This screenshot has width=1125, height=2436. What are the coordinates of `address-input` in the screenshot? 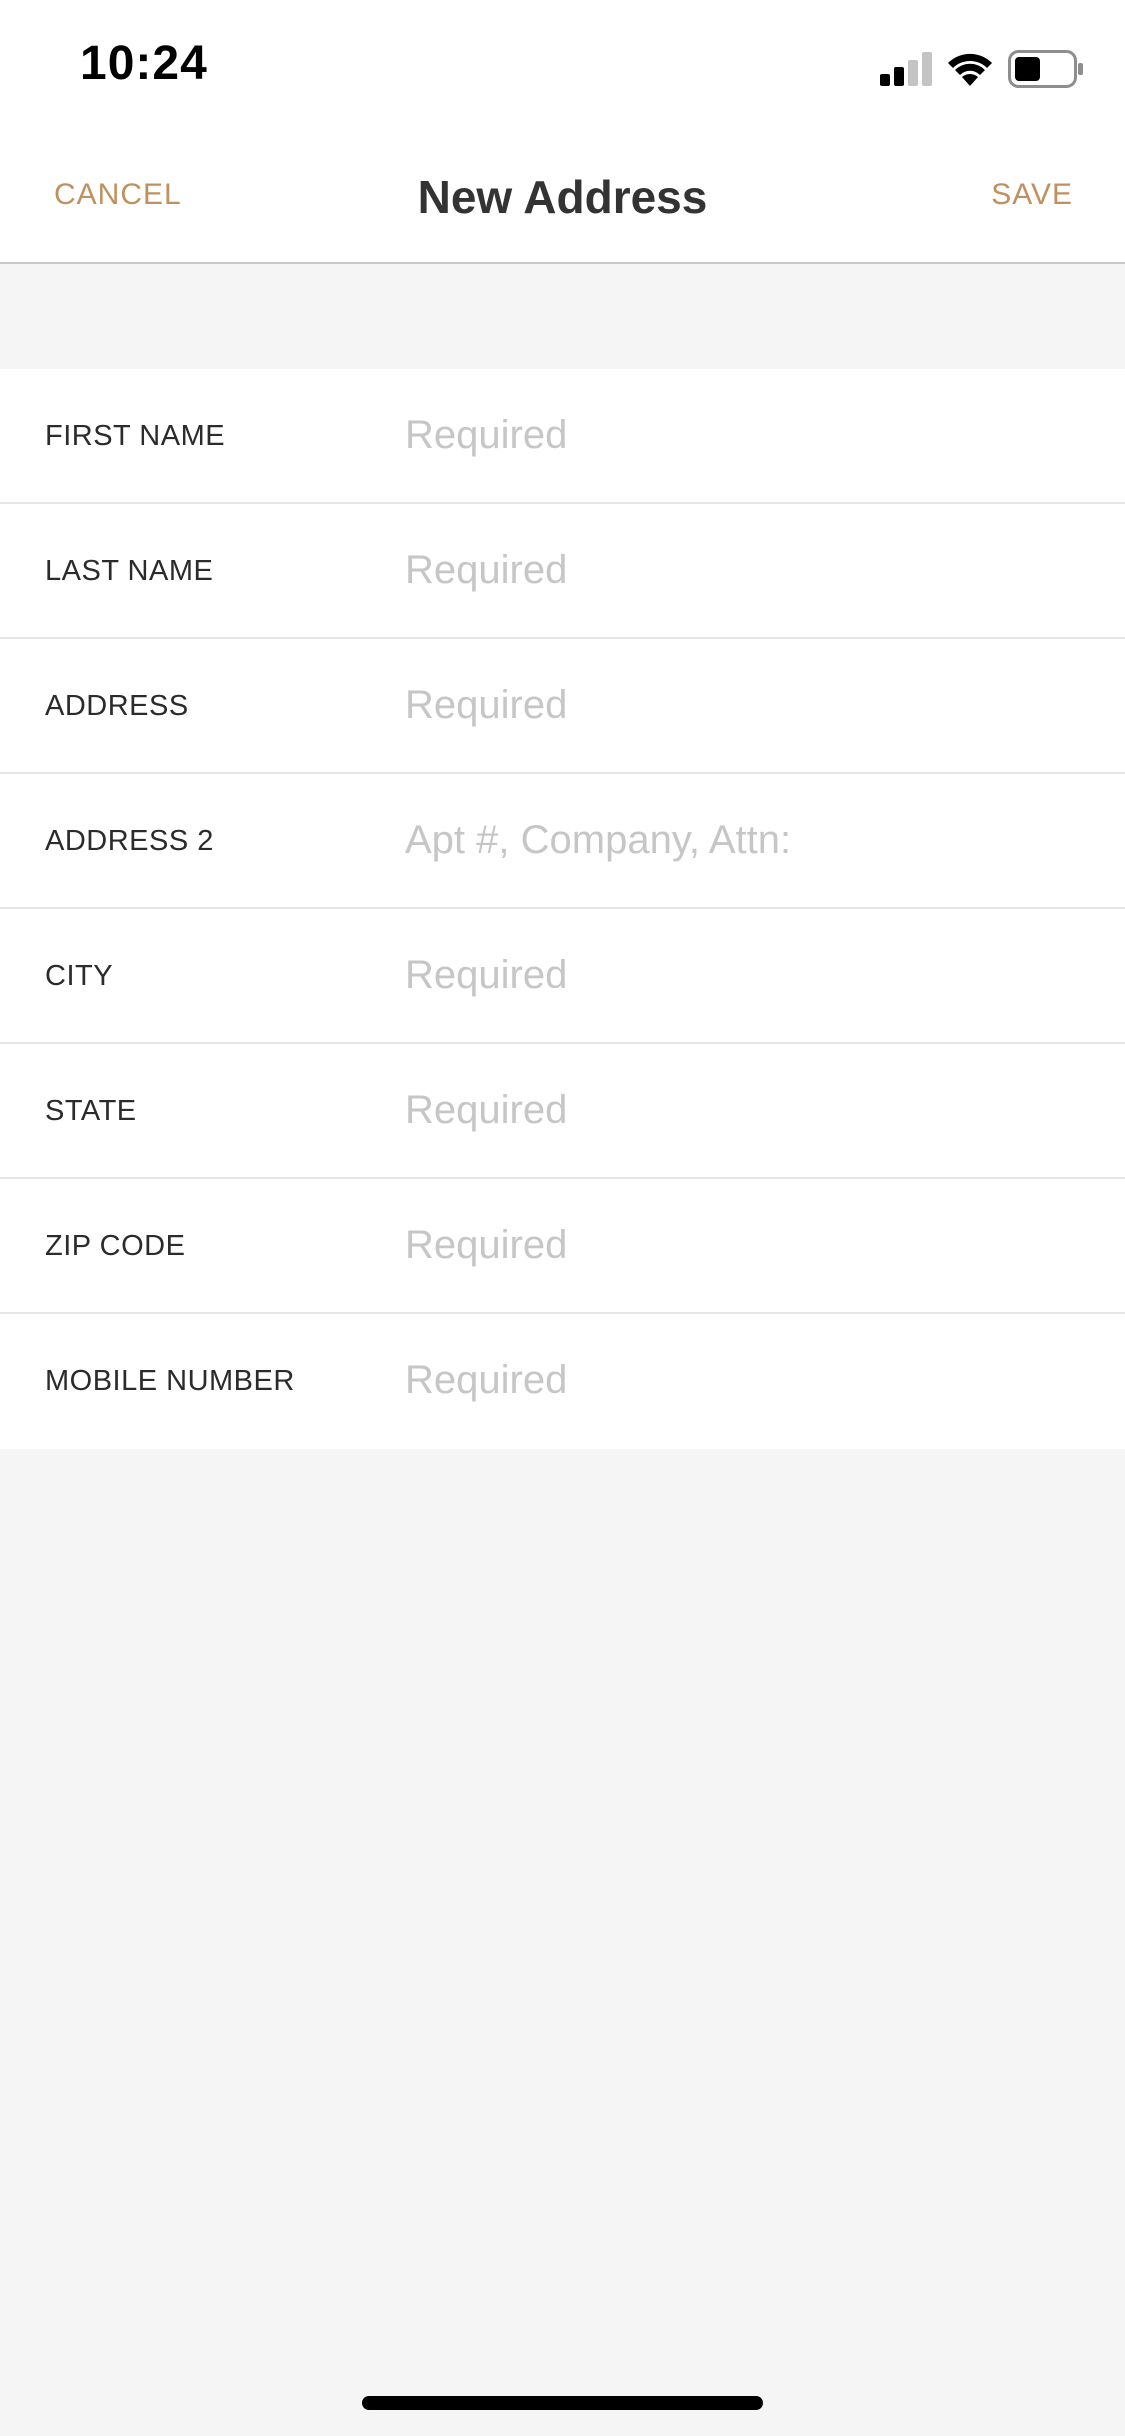 It's located at (750, 705).